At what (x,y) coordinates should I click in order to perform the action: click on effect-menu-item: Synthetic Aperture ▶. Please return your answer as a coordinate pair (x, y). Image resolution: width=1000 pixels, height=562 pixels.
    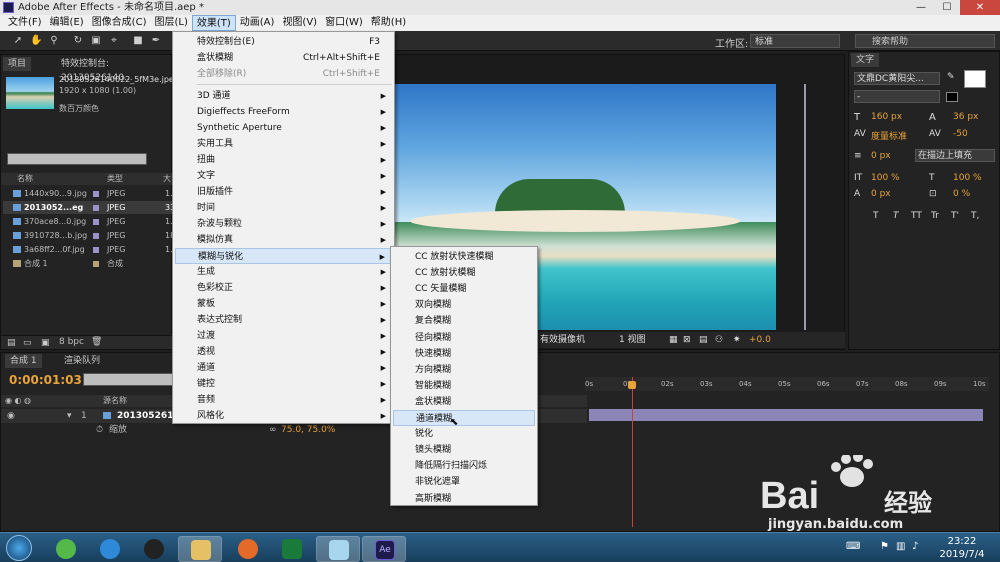
    Looking at the image, I should click on (283, 128).